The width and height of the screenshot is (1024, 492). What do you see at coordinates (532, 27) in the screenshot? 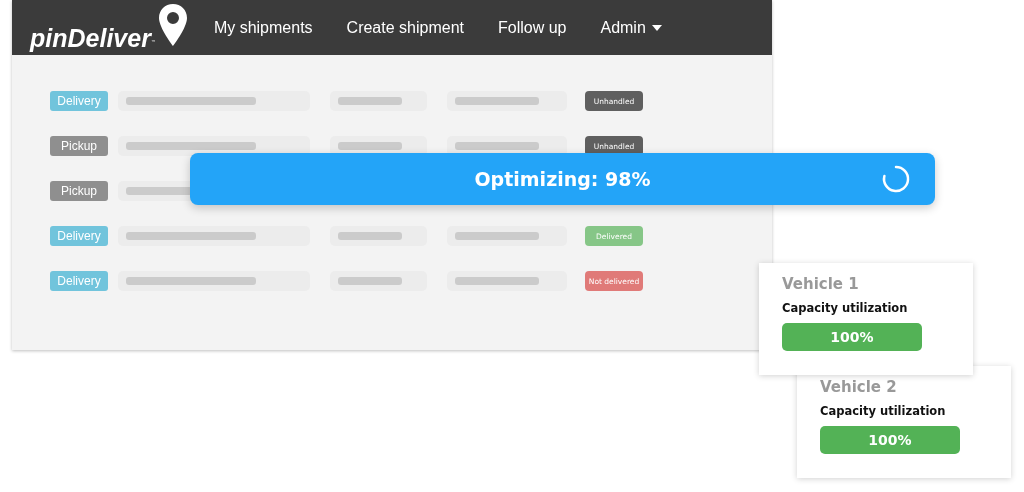
I see `nav-link: Follow up` at bounding box center [532, 27].